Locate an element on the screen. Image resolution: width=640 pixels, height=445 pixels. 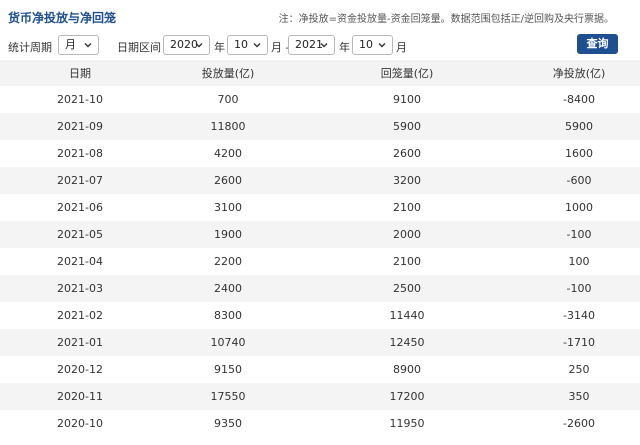
start-month-select: 10 is located at coordinates (247, 45).